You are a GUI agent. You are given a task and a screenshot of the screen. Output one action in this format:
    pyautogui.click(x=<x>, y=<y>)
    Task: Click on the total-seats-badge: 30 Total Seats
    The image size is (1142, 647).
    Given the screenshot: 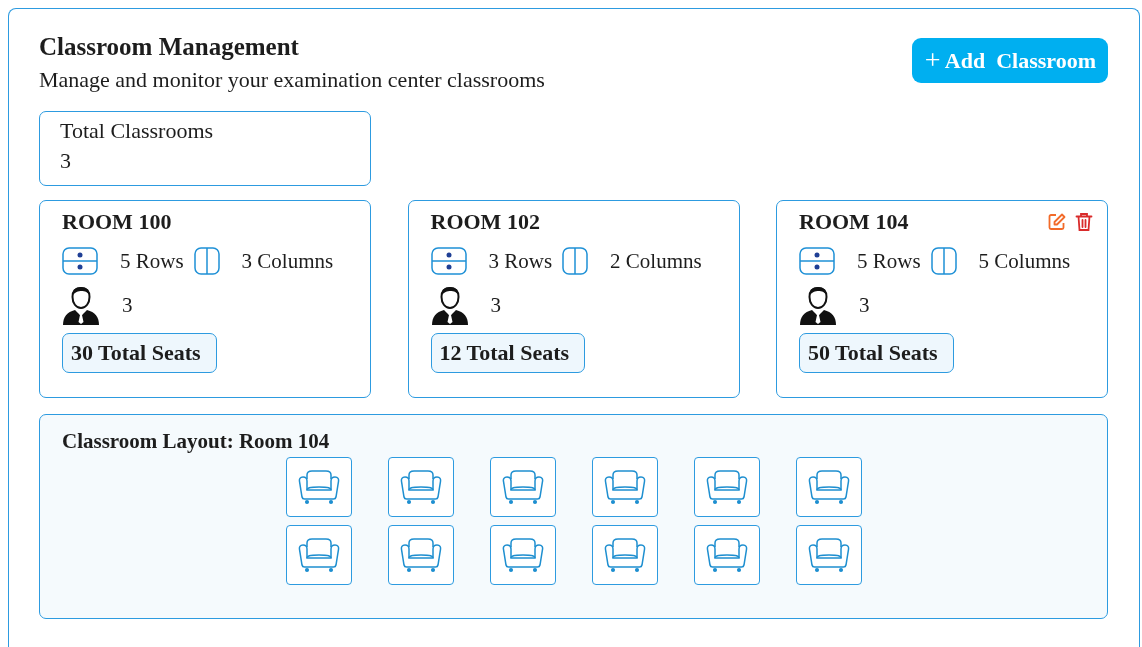 What is the action you would take?
    pyautogui.click(x=139, y=353)
    